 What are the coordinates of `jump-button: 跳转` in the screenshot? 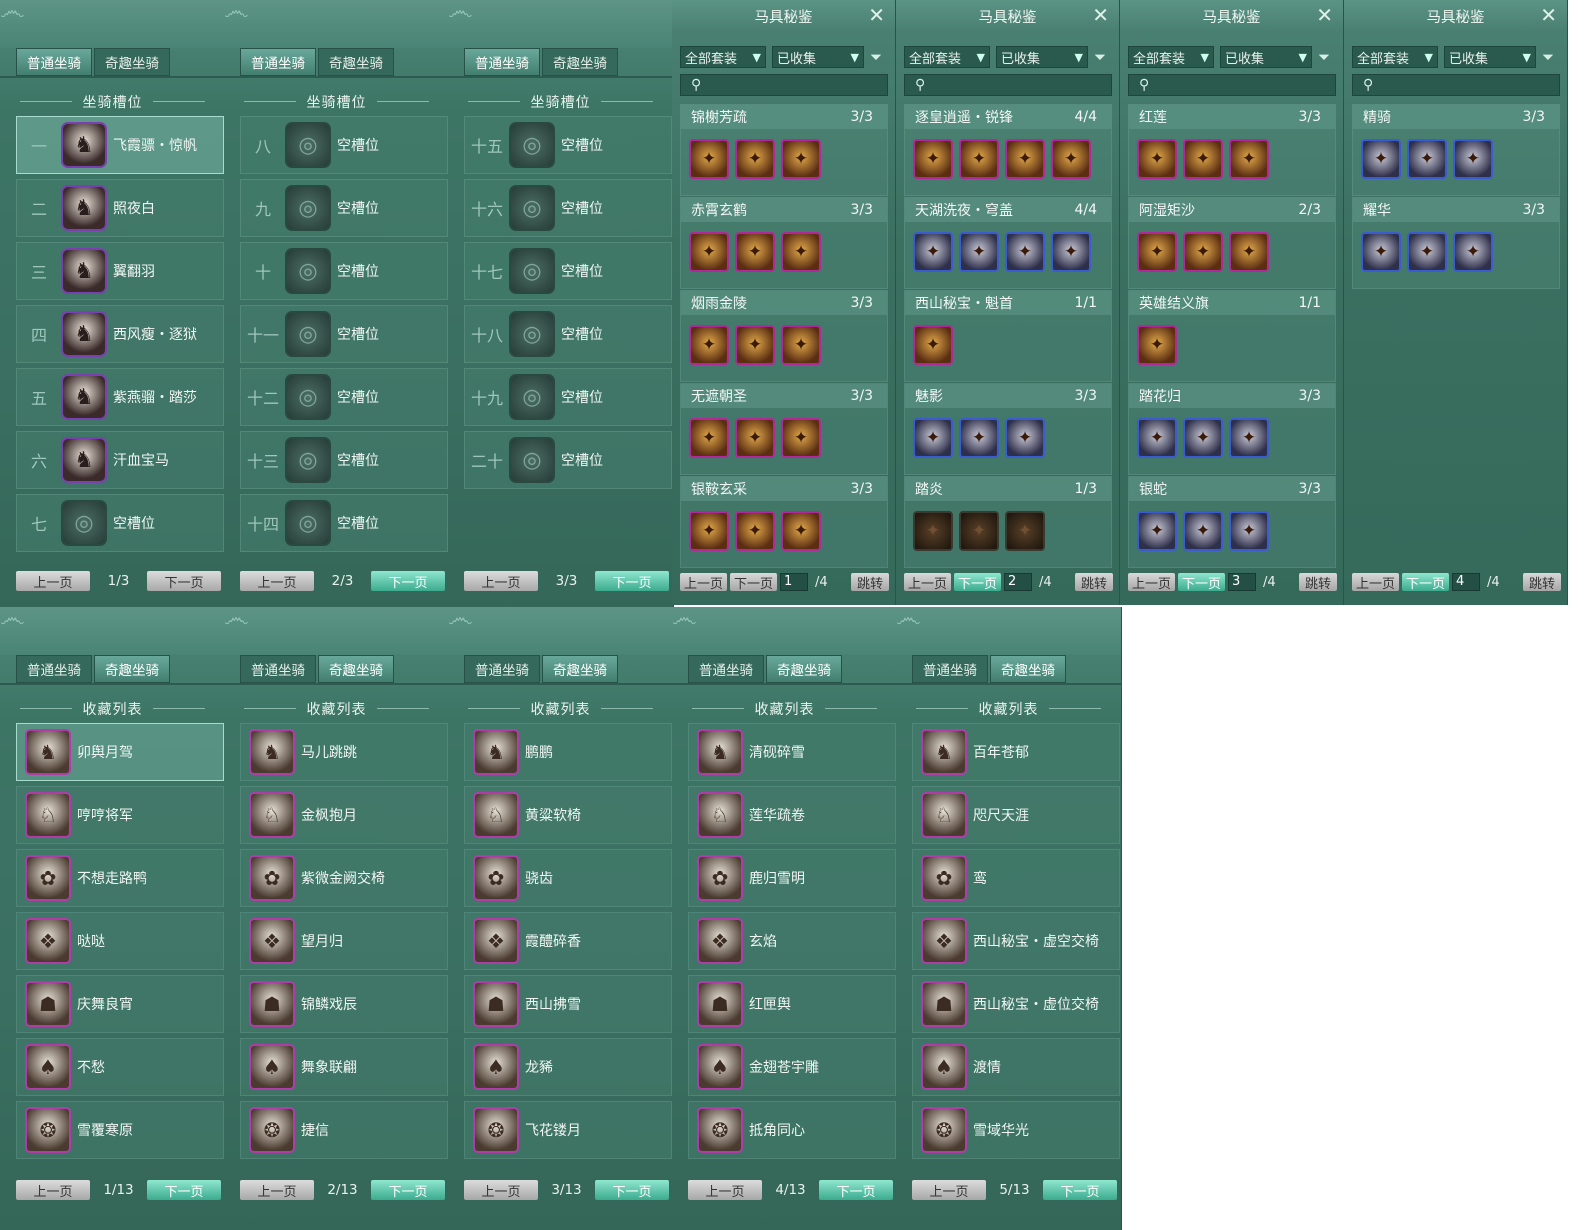 It's located at (1093, 582).